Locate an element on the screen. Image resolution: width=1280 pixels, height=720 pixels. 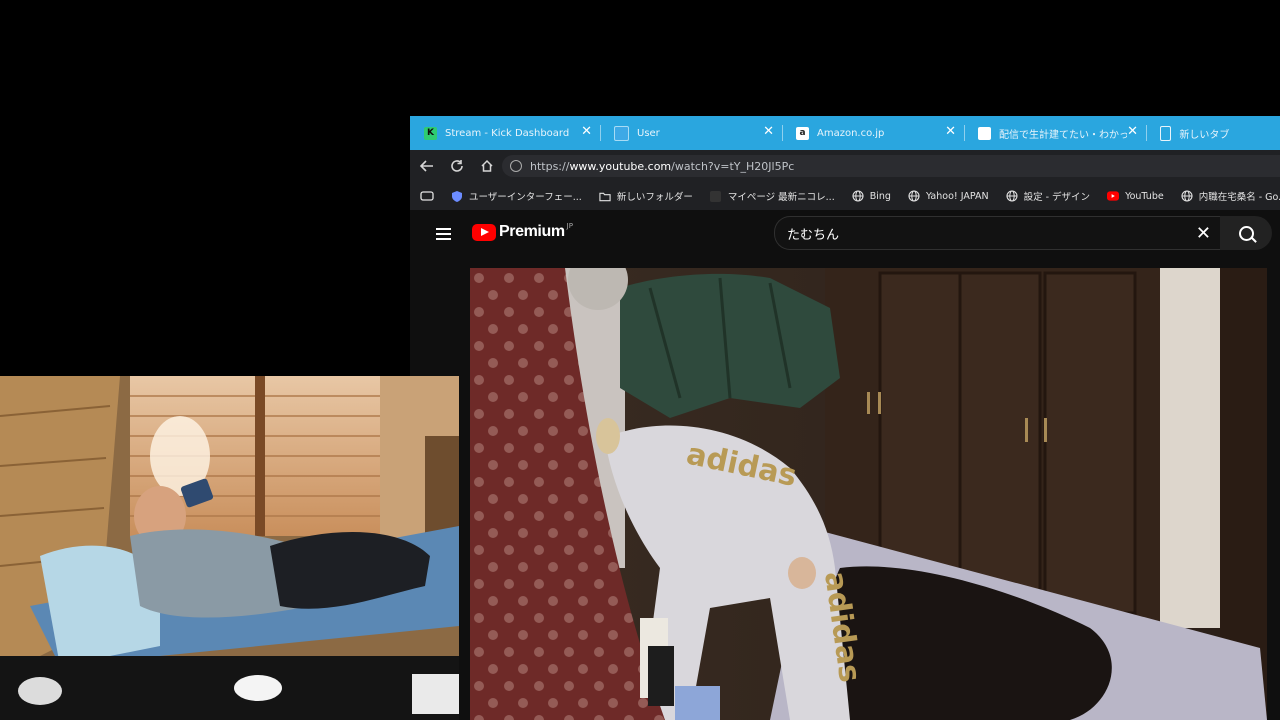
shield-icon is located at coordinates (457, 196).